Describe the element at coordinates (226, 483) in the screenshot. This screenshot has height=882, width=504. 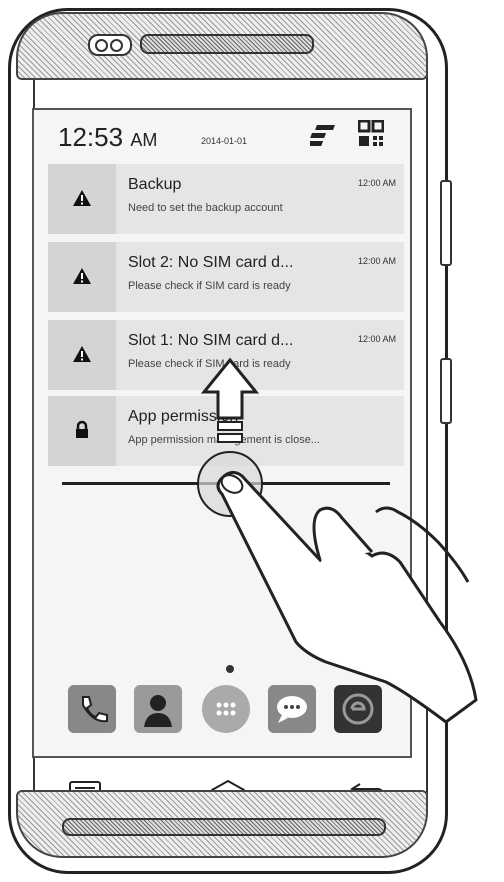
I see `swipe-line` at that location.